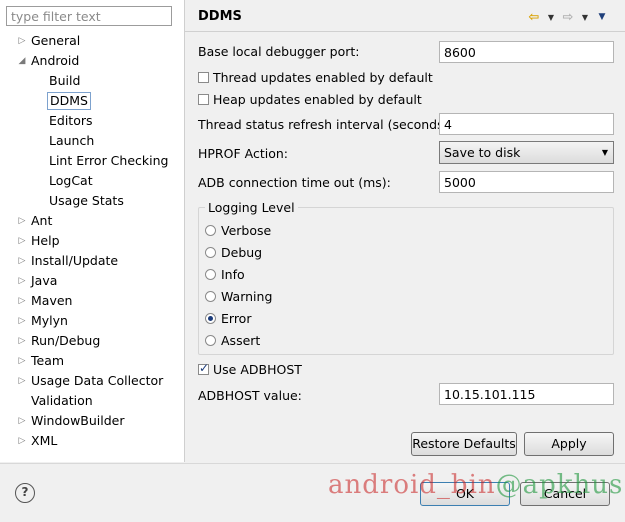 The width and height of the screenshot is (625, 522). I want to click on logging-radio-debug: Debug, so click(233, 252).